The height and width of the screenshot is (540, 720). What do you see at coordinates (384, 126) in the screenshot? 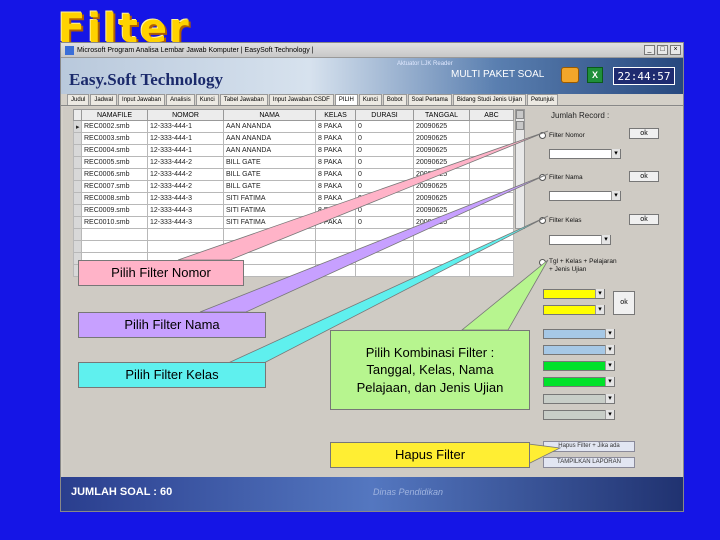
I see `table-cell: 0` at bounding box center [384, 126].